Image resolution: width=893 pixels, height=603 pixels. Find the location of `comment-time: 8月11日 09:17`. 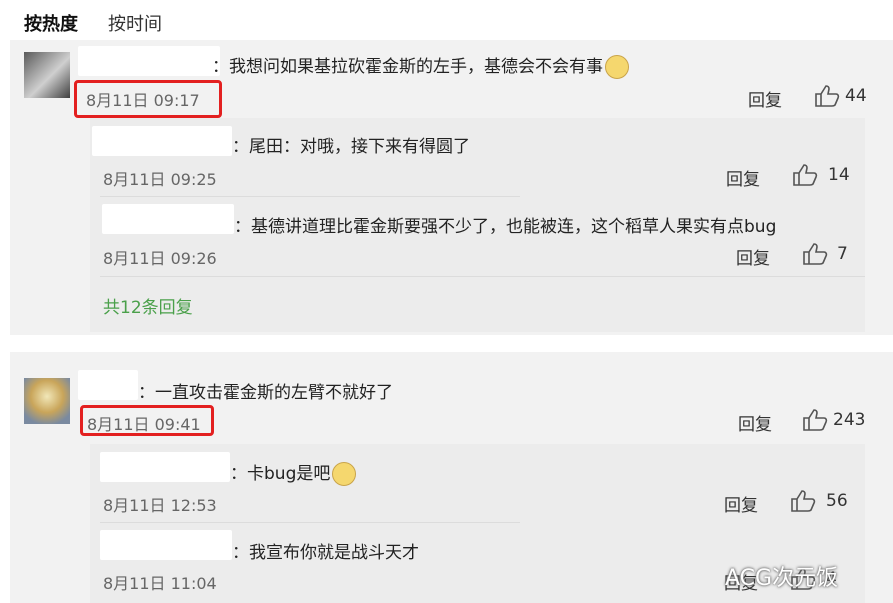

comment-time: 8月11日 09:17 is located at coordinates (143, 100).